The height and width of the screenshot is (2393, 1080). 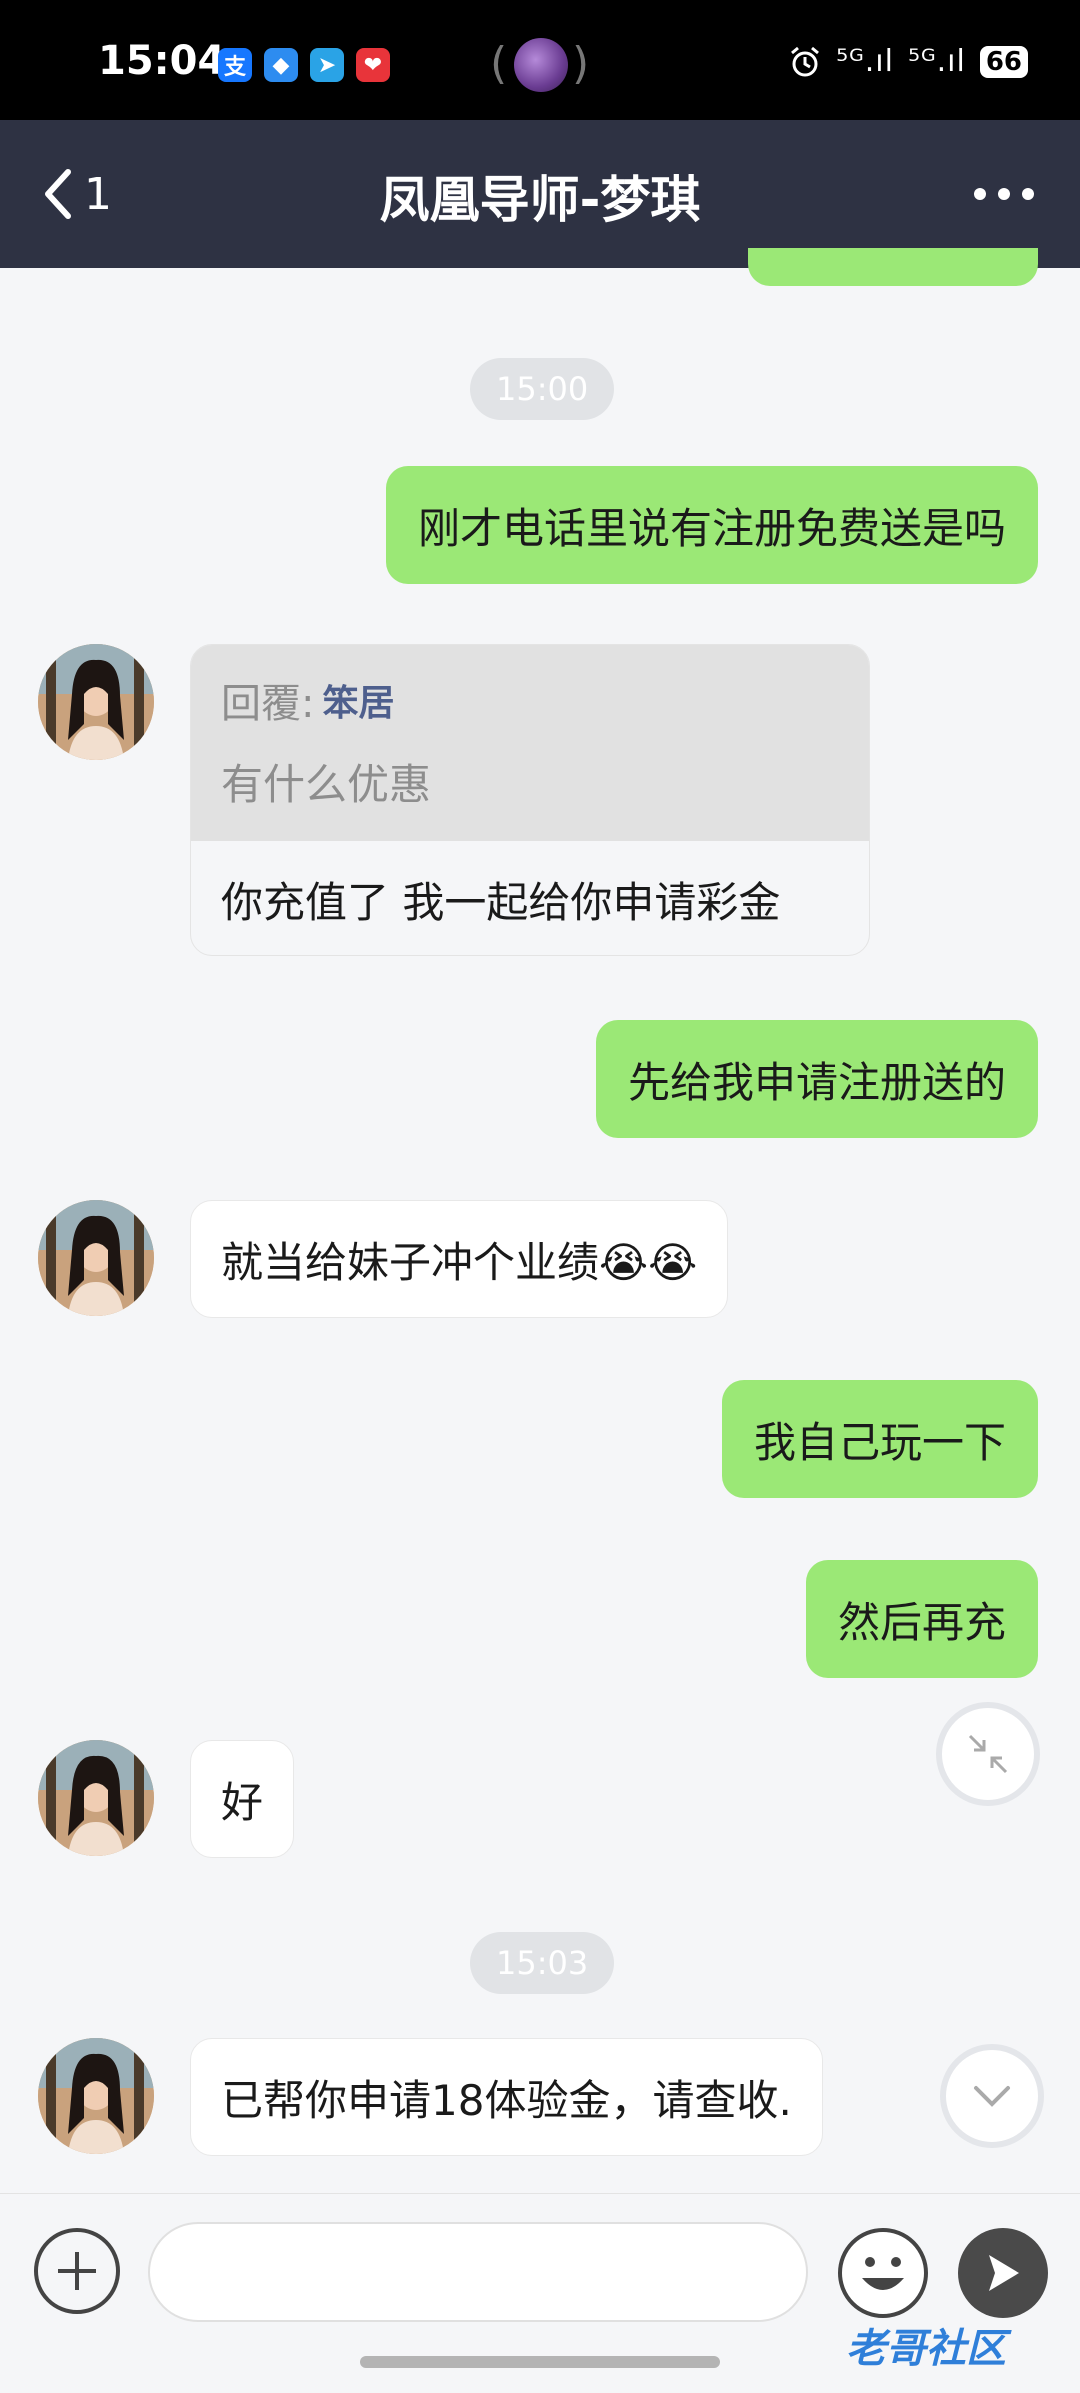 I want to click on timestamp: 15:03, so click(x=542, y=1963).